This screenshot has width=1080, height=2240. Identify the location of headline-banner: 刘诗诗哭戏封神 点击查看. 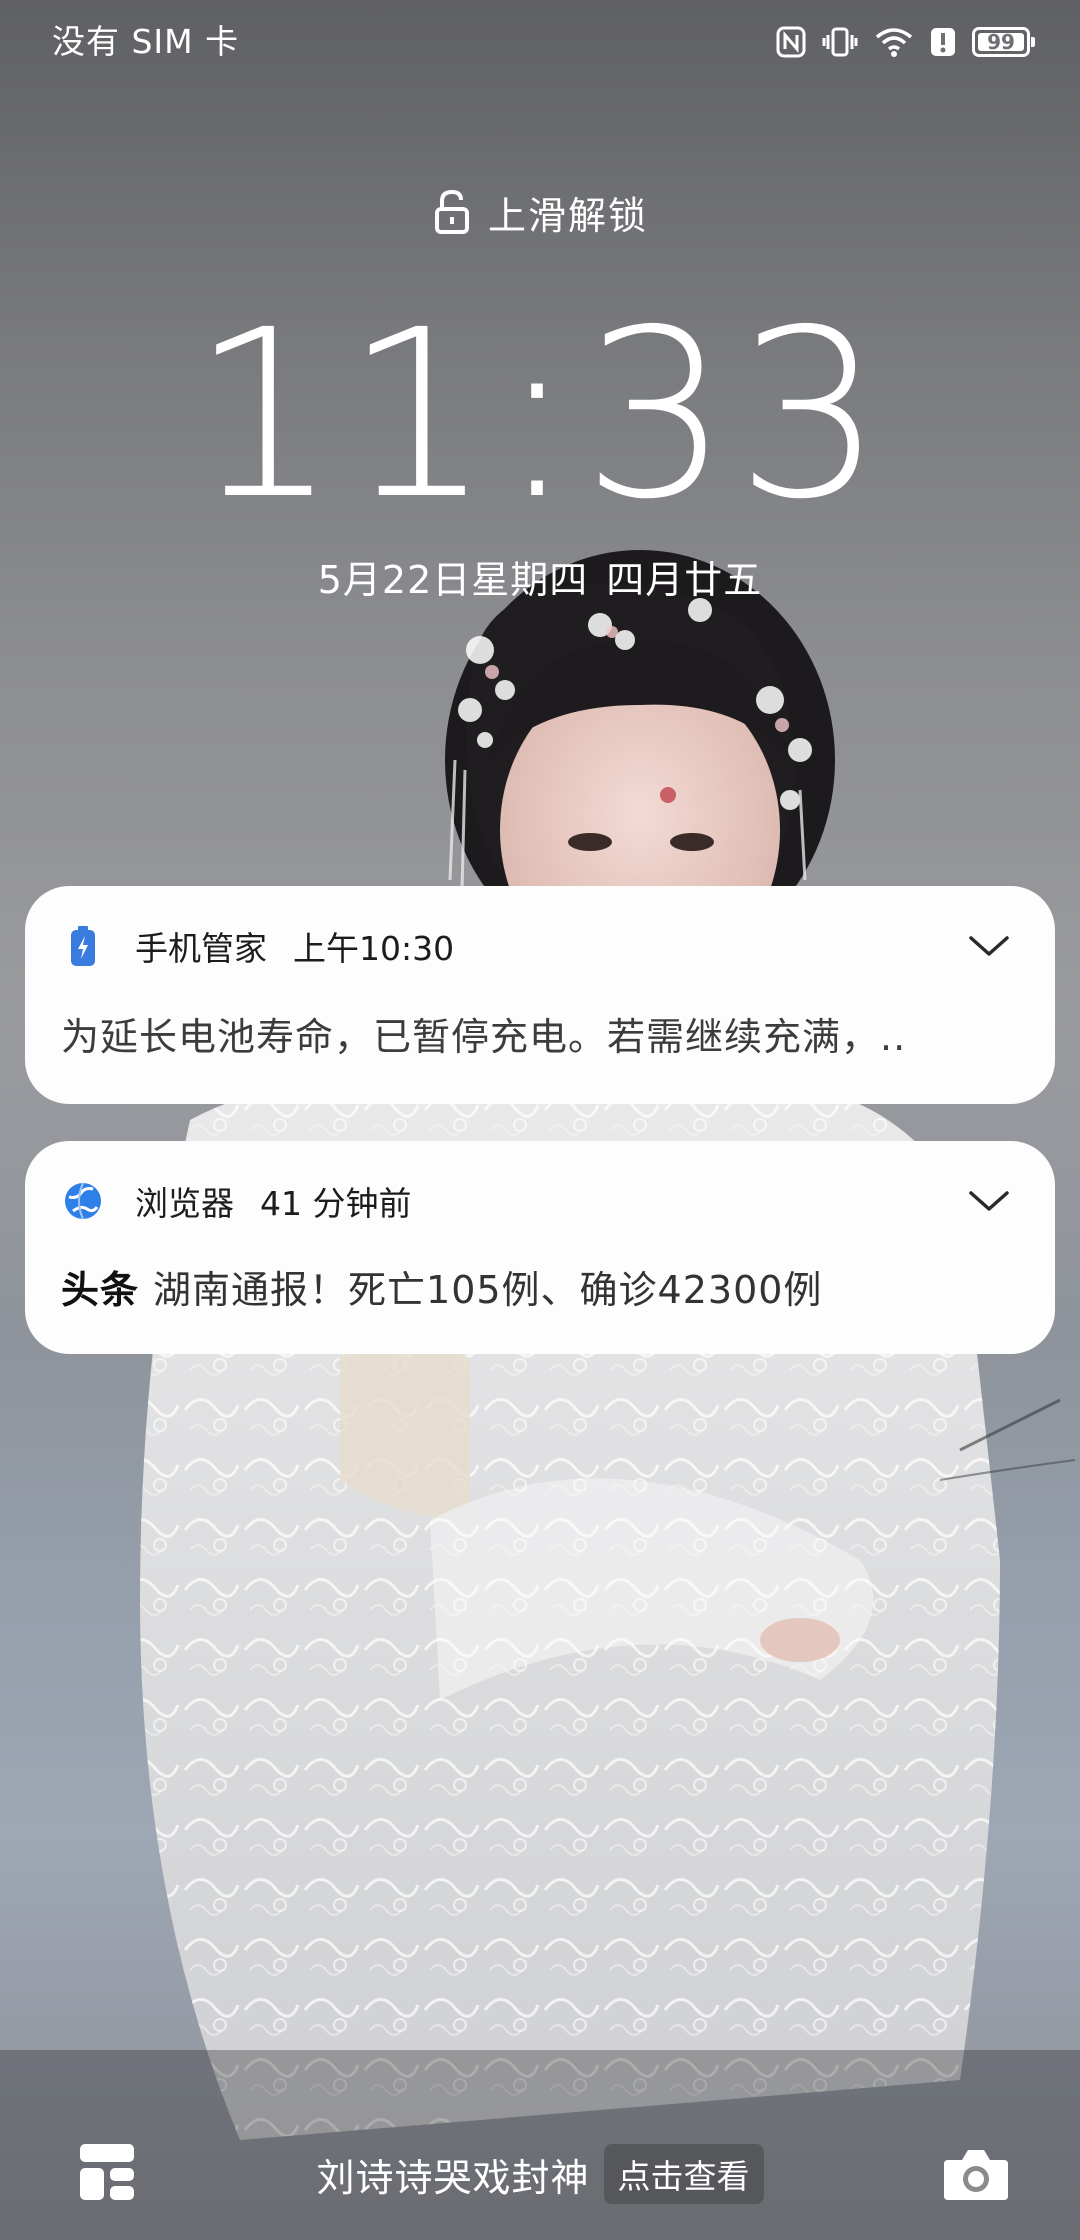
(540, 2174).